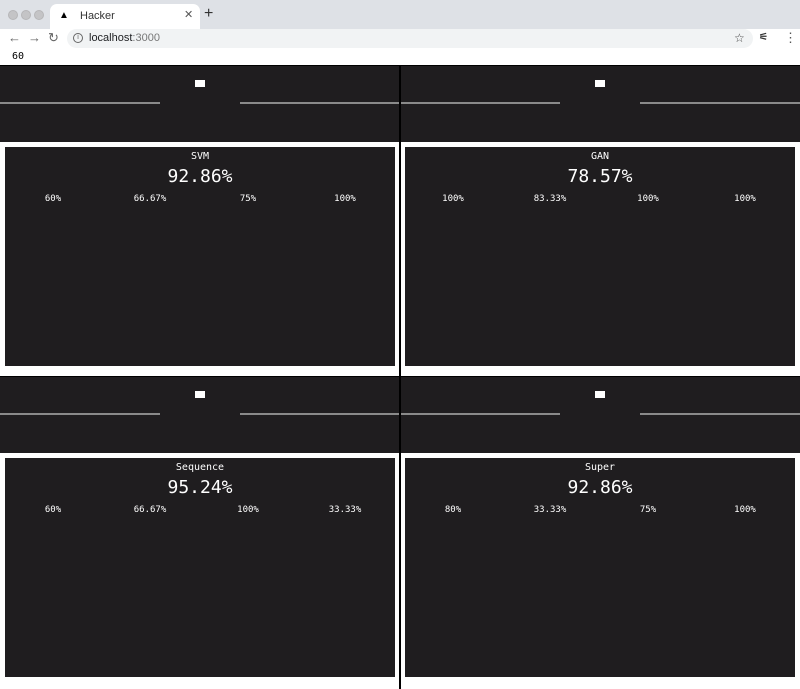 The image size is (800, 689). What do you see at coordinates (78, 38) in the screenshot?
I see `info-icon: i` at bounding box center [78, 38].